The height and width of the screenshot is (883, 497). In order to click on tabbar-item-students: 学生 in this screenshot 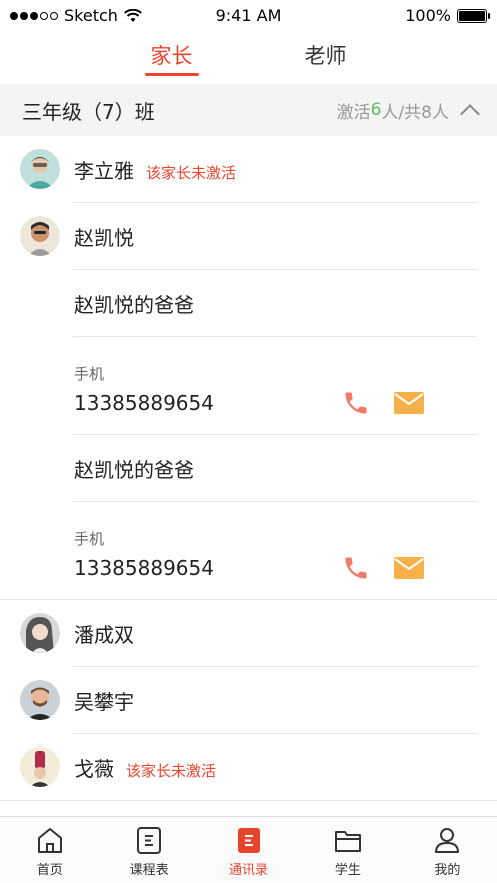, I will do `click(347, 850)`.